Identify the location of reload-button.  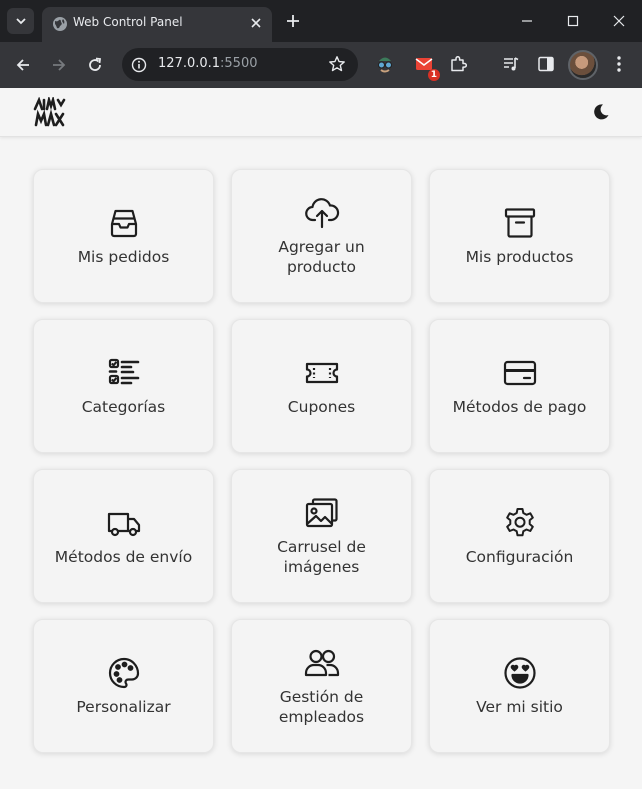
(95, 65).